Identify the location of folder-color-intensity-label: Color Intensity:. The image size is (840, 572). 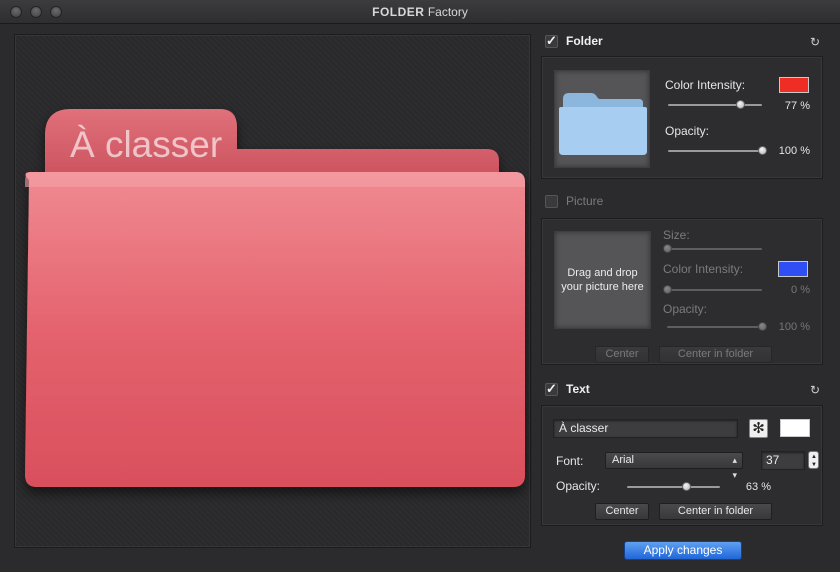
(705, 85).